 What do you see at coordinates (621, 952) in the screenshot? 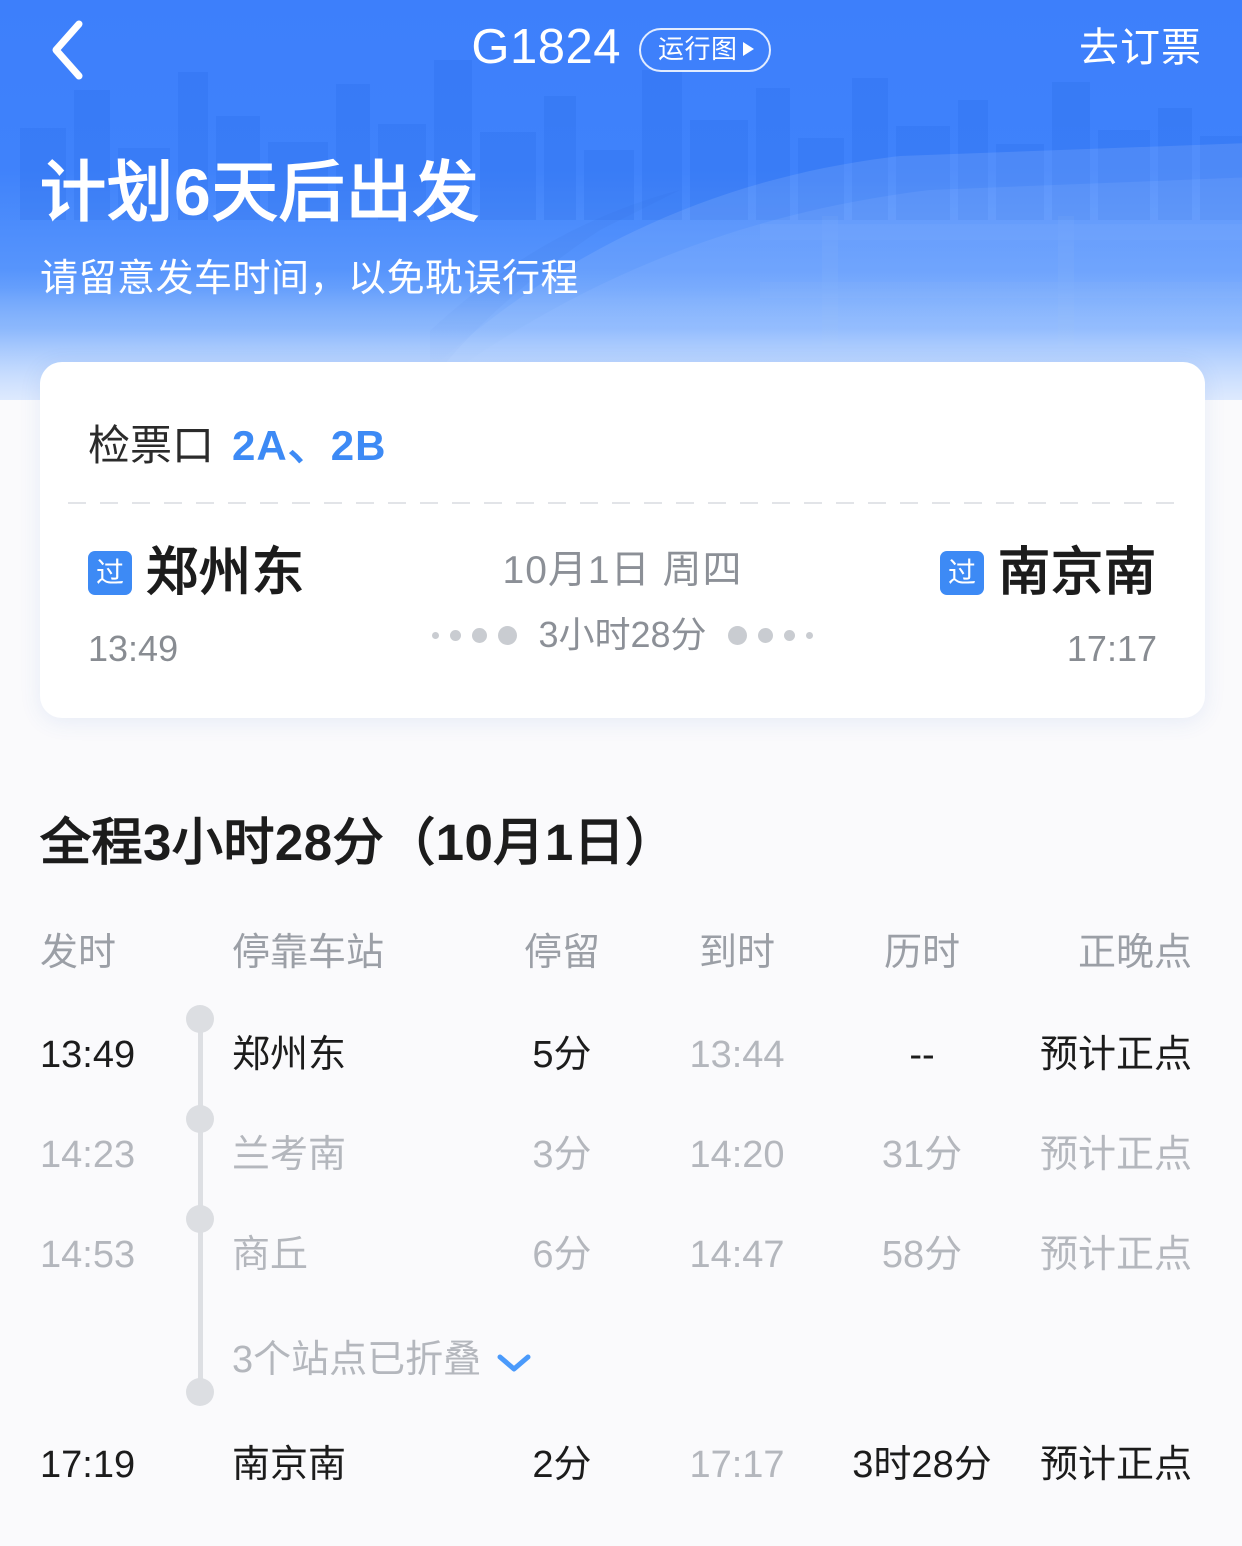
I see `table-header-row: 发时 停靠车站 停留 到时 历时 正晚点` at bounding box center [621, 952].